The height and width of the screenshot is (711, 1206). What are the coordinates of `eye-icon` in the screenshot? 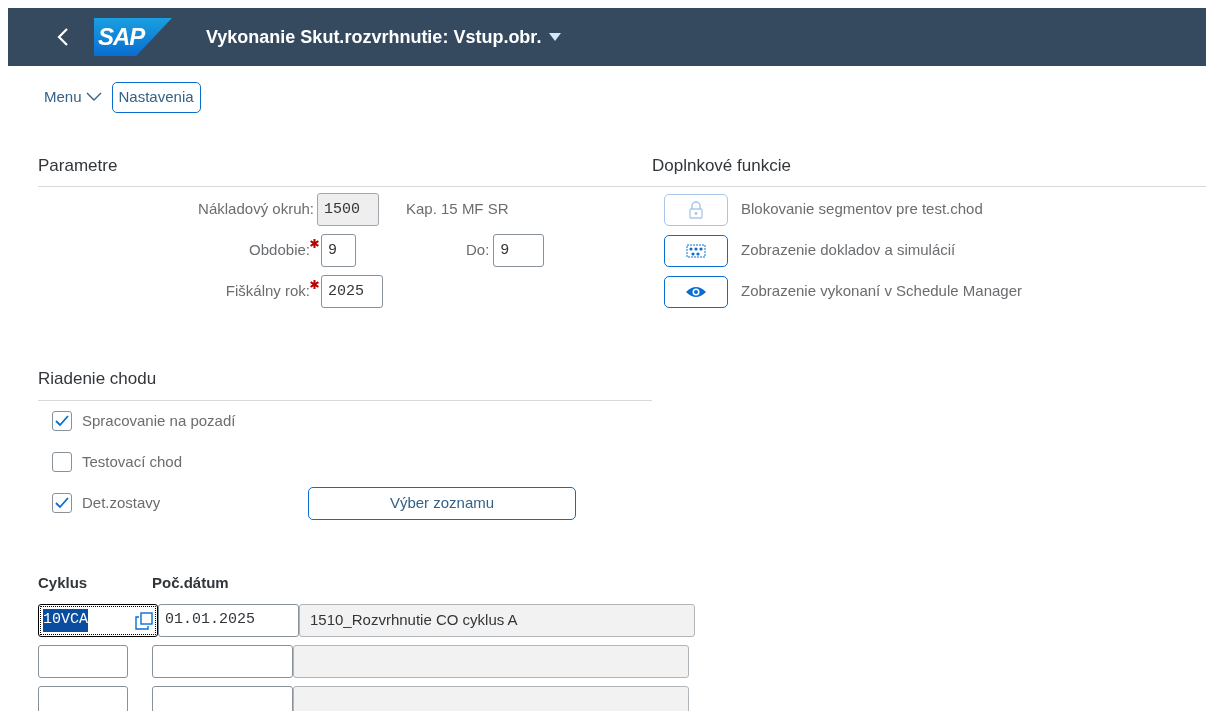 It's located at (696, 291).